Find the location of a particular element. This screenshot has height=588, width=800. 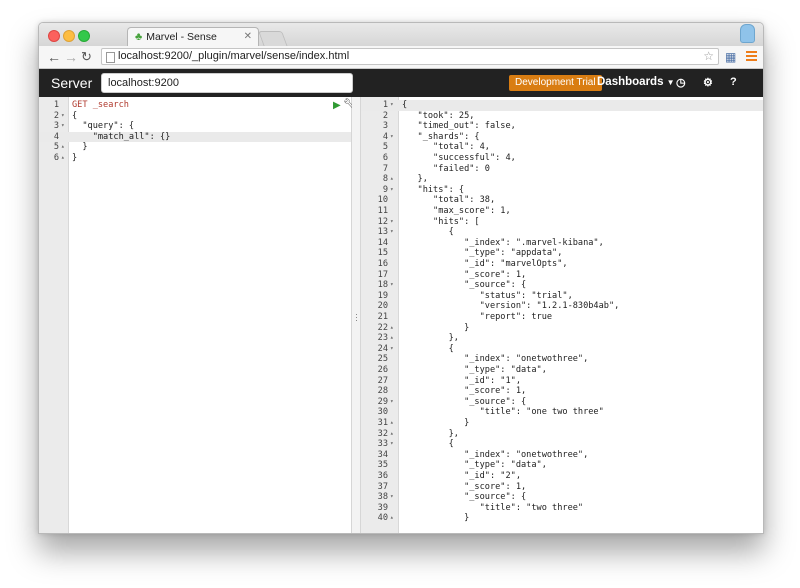

clock-icon: ◷ is located at coordinates (681, 82).